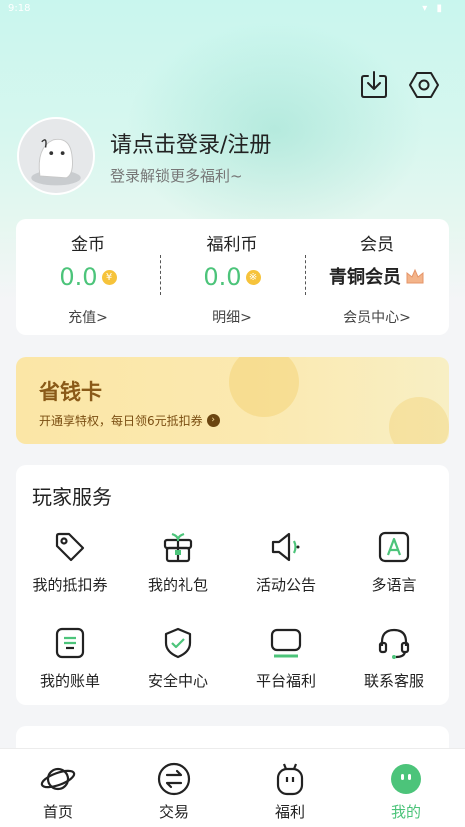 Image resolution: width=465 pixels, height=827 pixels. I want to click on headset-icon, so click(394, 643).